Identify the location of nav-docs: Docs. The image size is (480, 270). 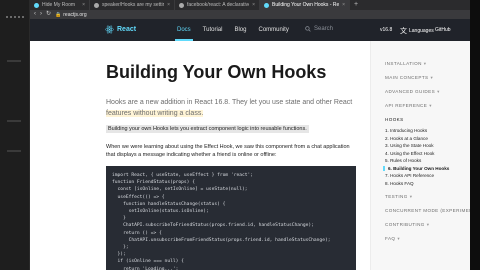
(184, 30).